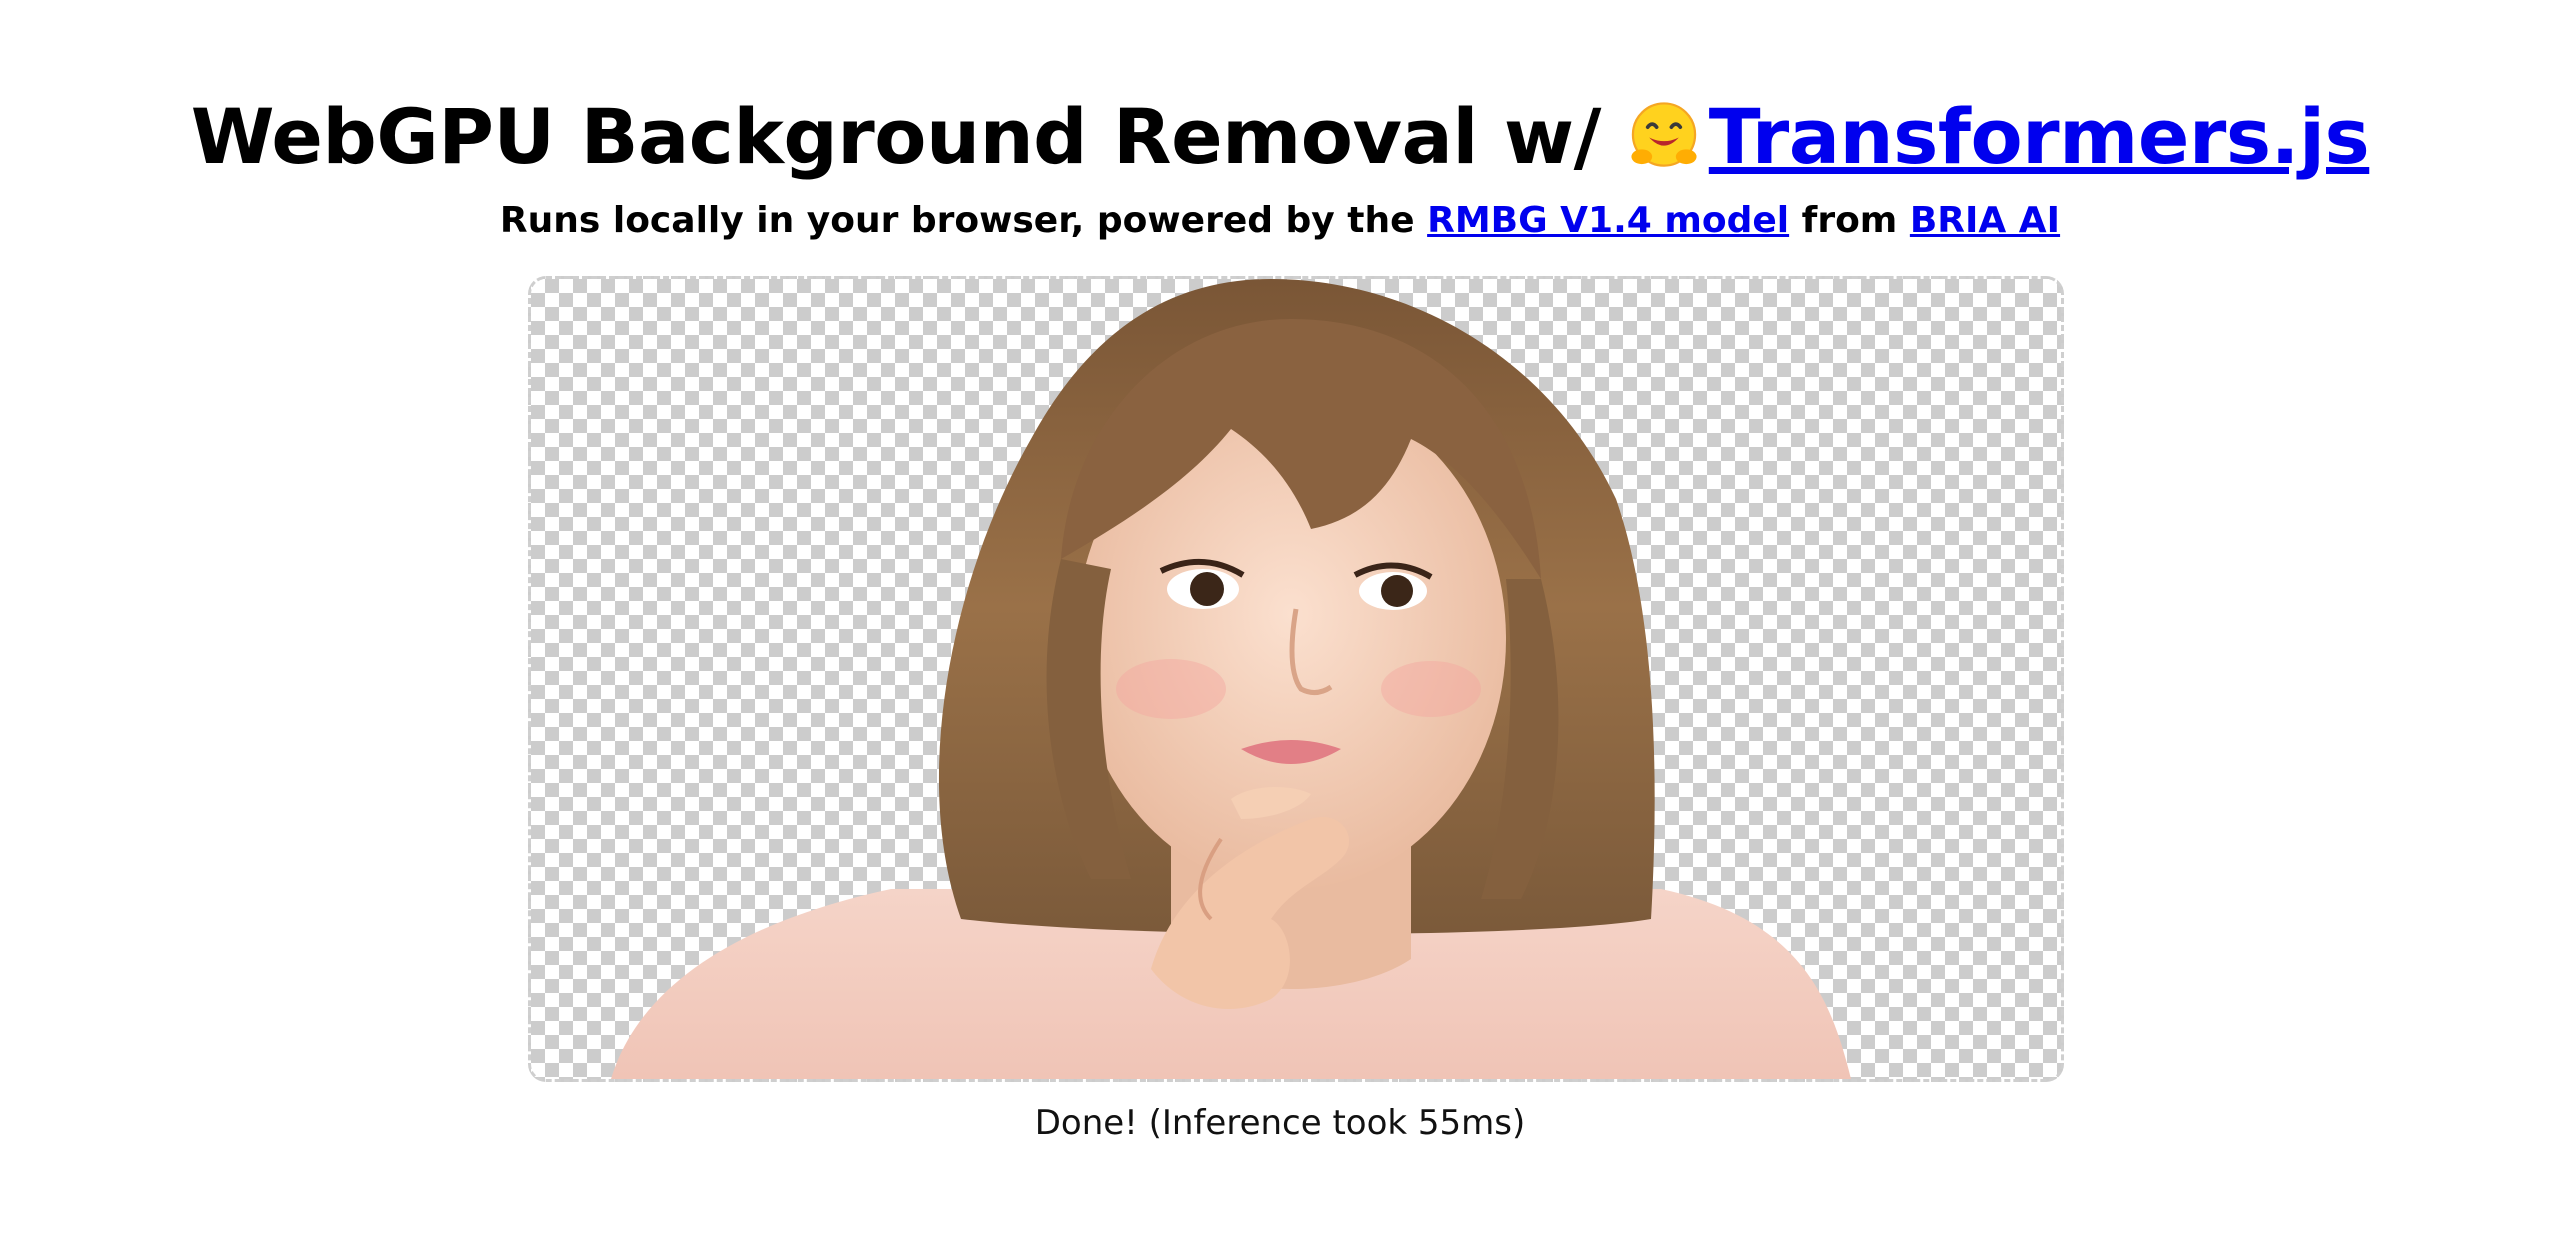 The image size is (2560, 1243). Describe the element at coordinates (1664, 134) in the screenshot. I see `hugging-face-emoji-icon` at that location.